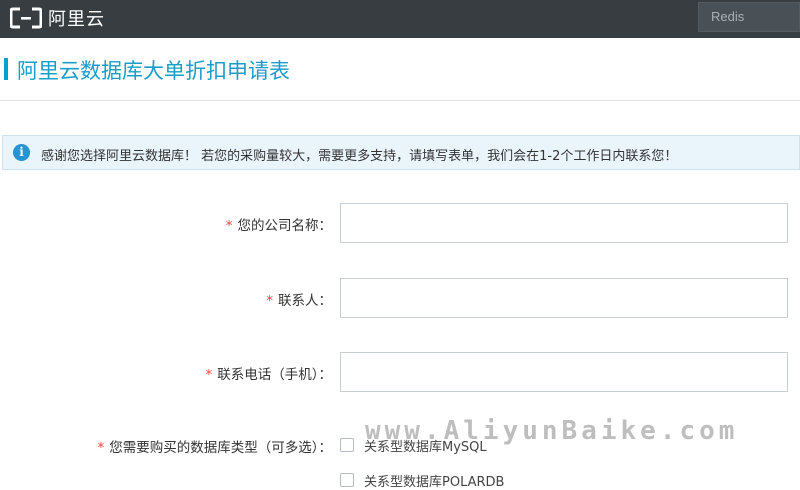 The width and height of the screenshot is (800, 490). I want to click on db-type-label: * 您需要购买的数据库类型（可多选）：, so click(215, 448).